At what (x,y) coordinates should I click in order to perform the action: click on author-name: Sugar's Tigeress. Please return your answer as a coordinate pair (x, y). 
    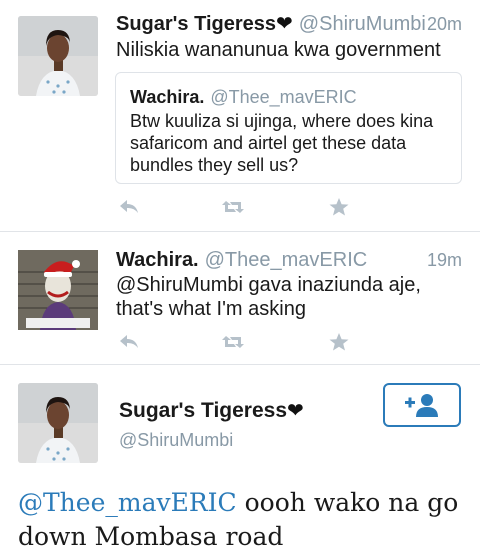
    Looking at the image, I should click on (196, 24).